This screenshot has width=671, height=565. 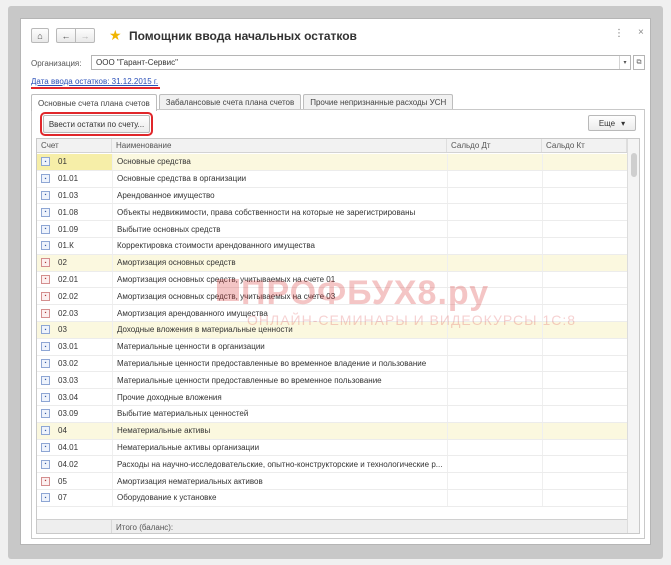 What do you see at coordinates (279, 413) in the screenshot?
I see `account-name: Выбытие материальных ценностей` at bounding box center [279, 413].